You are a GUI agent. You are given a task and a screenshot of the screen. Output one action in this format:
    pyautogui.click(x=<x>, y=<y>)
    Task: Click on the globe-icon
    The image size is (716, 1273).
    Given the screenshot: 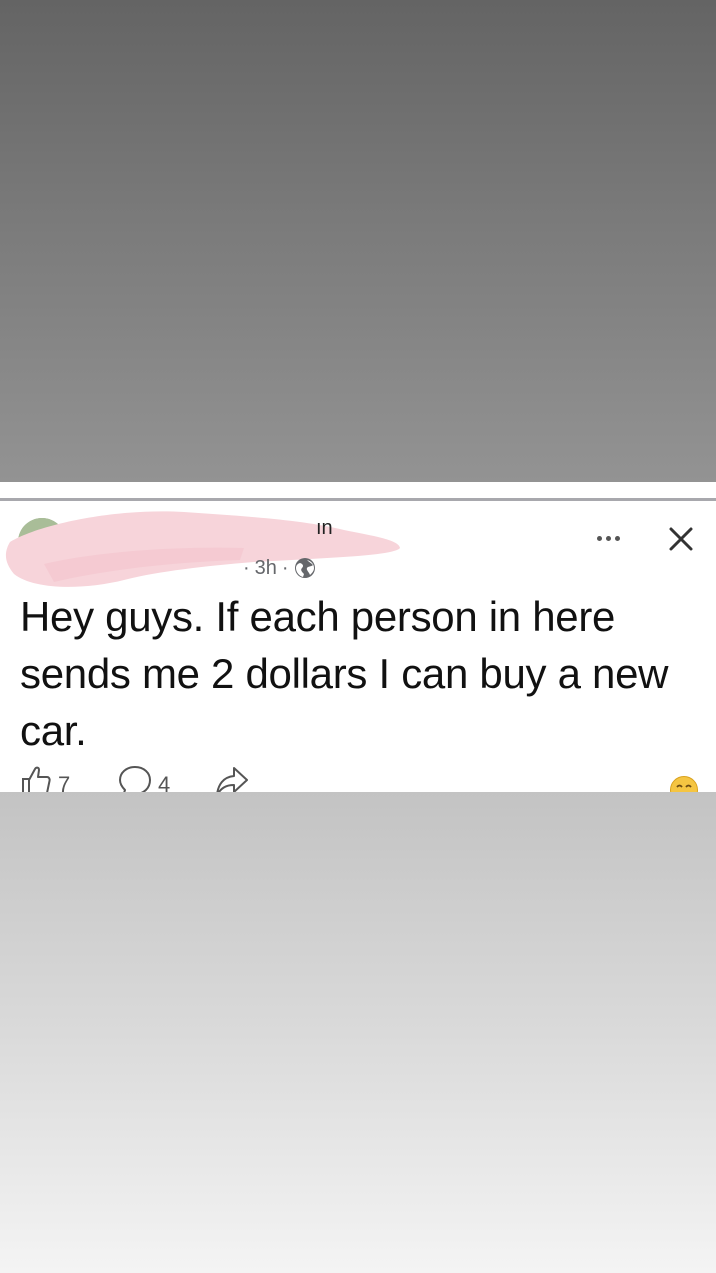 What is the action you would take?
    pyautogui.click(x=305, y=568)
    